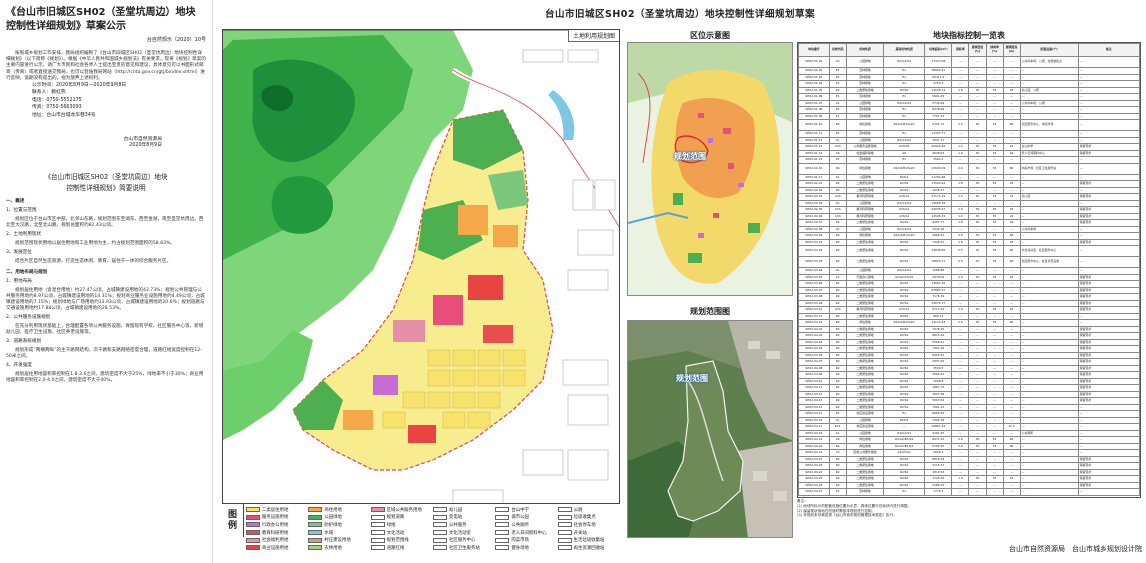 The image size is (1146, 563). Describe the element at coordinates (587, 533) in the screenshot. I see `legend-item: 开关站` at that location.